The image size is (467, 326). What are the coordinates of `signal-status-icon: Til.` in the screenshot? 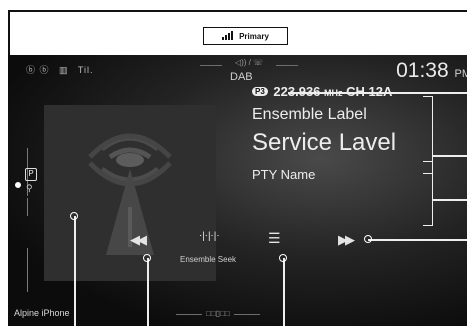 It's located at (85, 70).